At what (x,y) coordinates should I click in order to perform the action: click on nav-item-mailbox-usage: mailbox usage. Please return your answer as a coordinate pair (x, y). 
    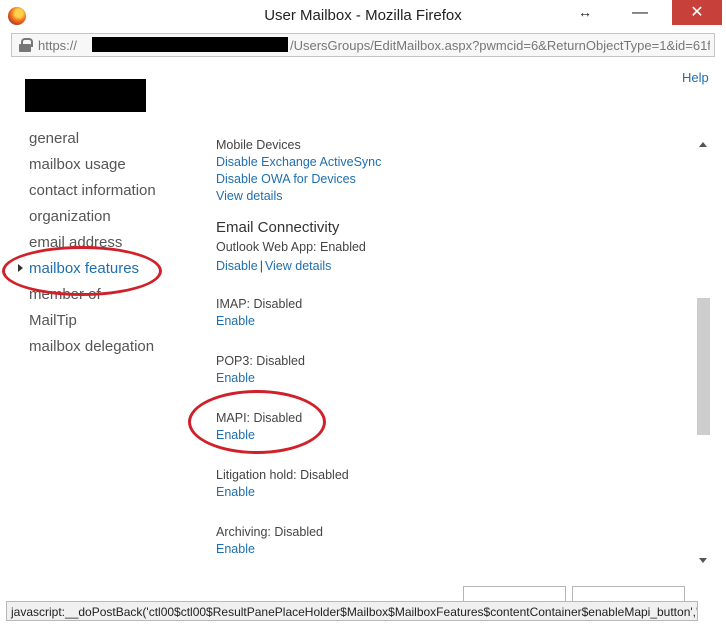
    Looking at the image, I should click on (77, 164).